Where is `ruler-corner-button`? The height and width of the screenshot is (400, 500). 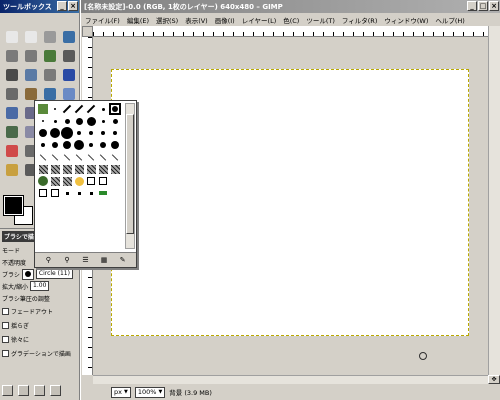 ruler-corner-button is located at coordinates (87, 31).